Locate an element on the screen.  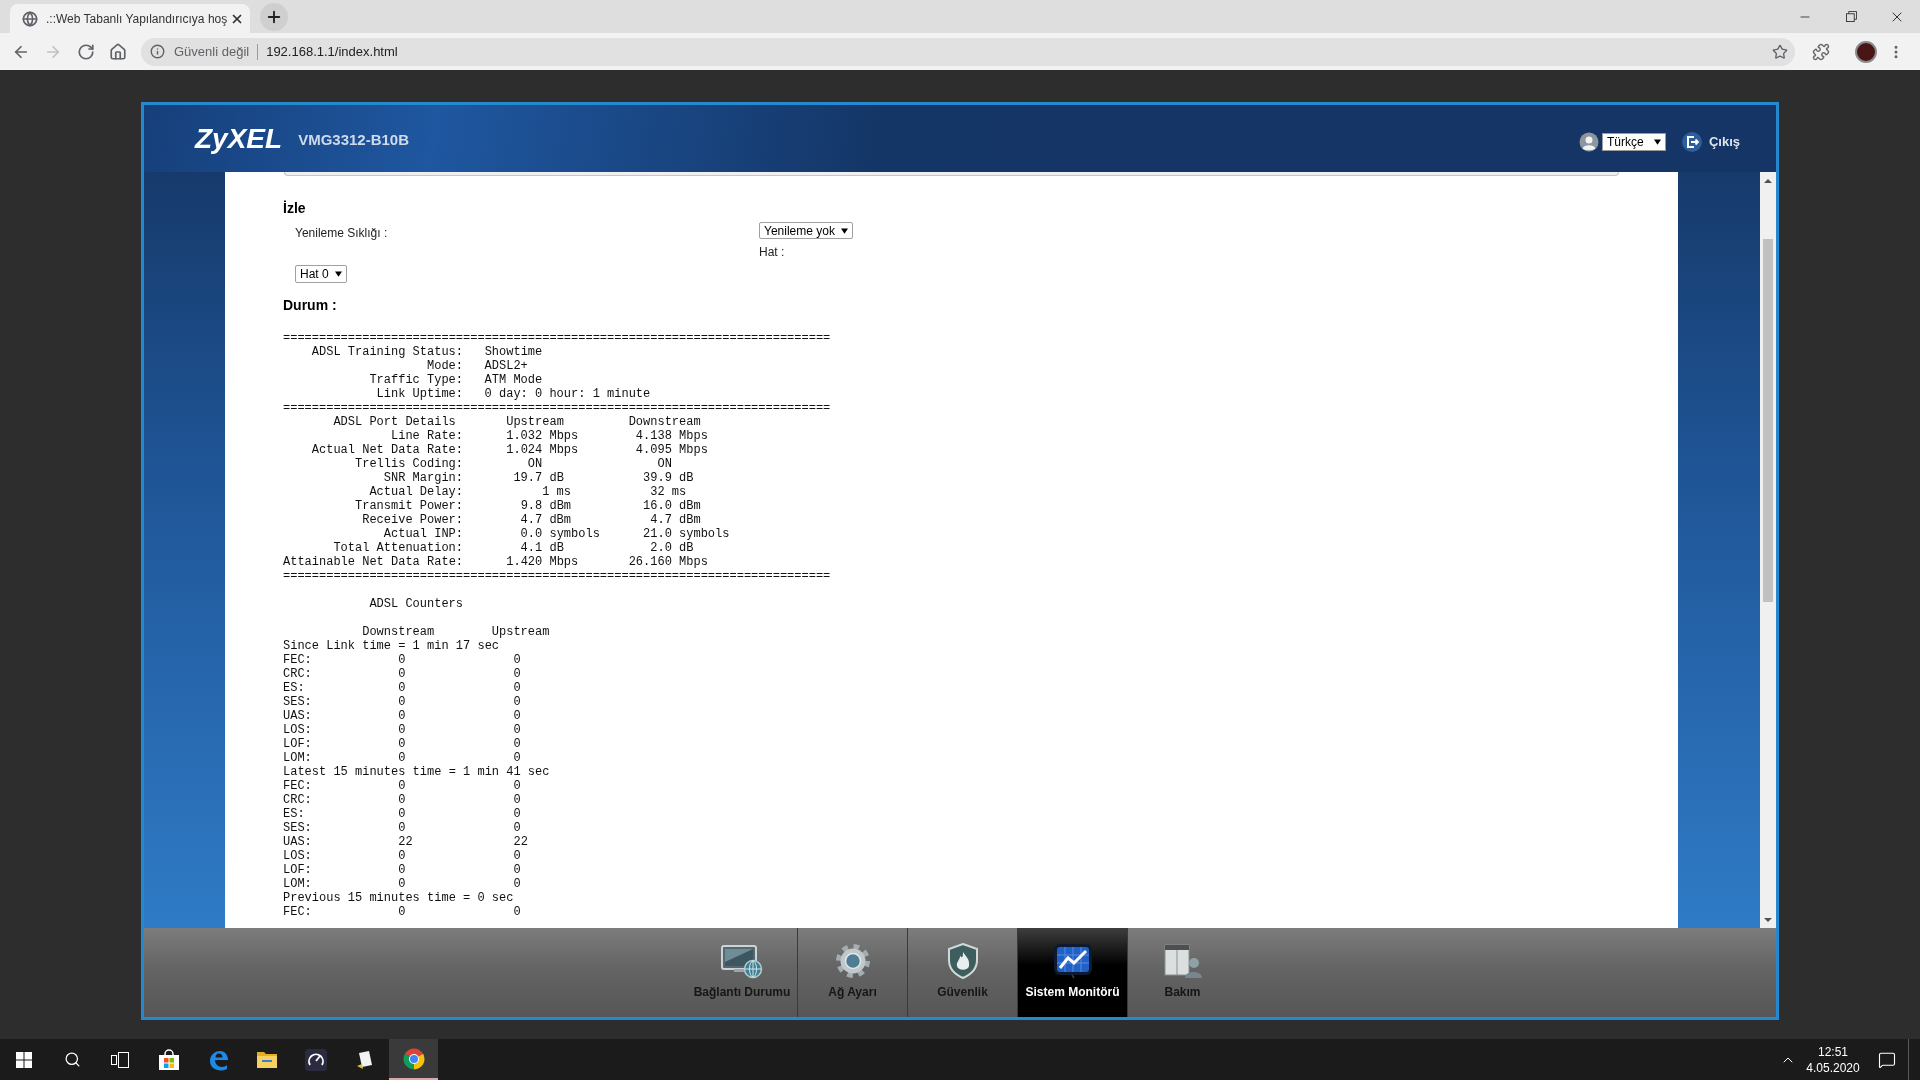
refresh-label: Yenileme Sıklığı : is located at coordinates (341, 233).